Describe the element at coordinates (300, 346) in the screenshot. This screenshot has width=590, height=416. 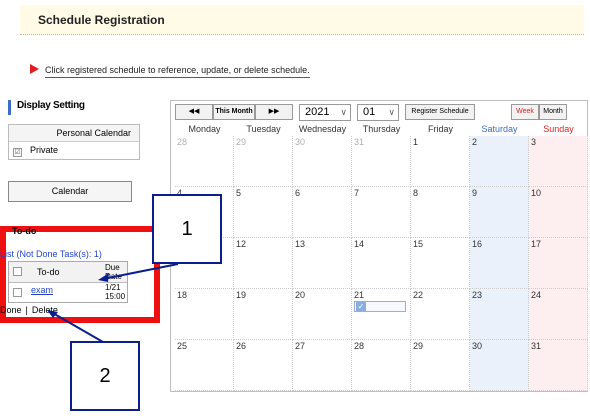
I see `day-number: 27` at that location.